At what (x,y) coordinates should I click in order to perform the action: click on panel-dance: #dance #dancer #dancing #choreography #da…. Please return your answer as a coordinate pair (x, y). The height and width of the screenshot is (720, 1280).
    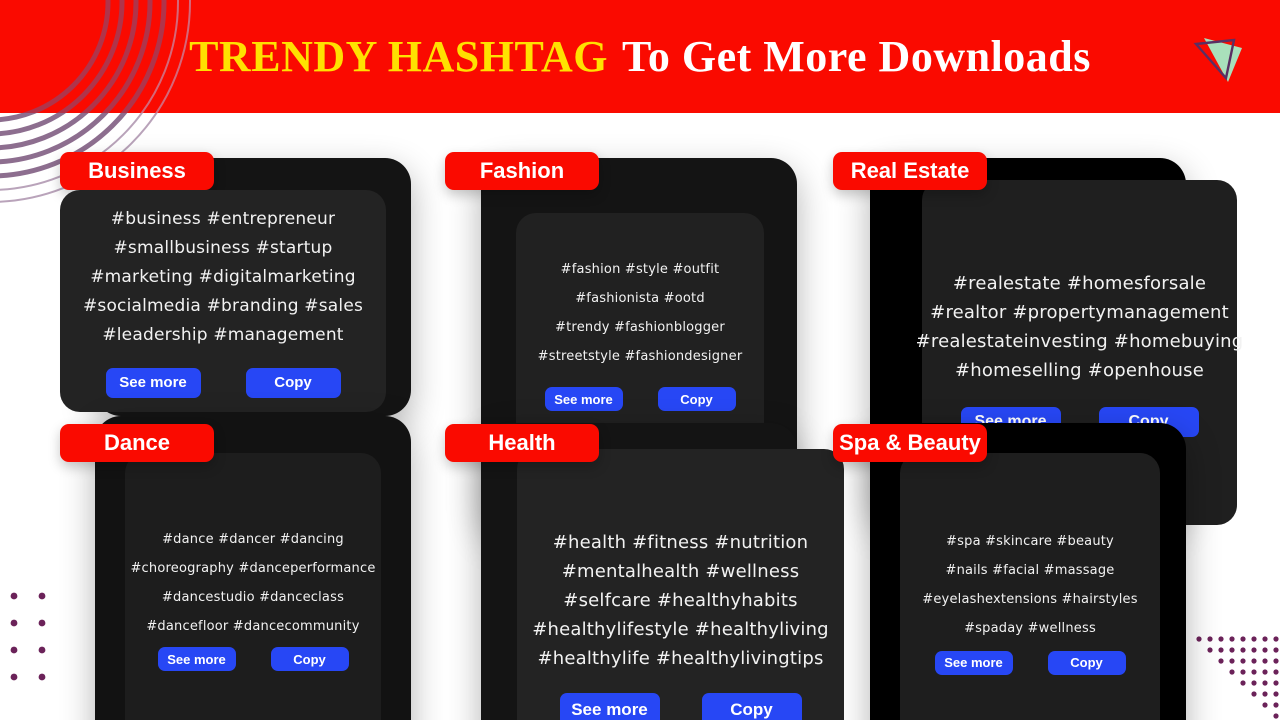
    Looking at the image, I should click on (253, 586).